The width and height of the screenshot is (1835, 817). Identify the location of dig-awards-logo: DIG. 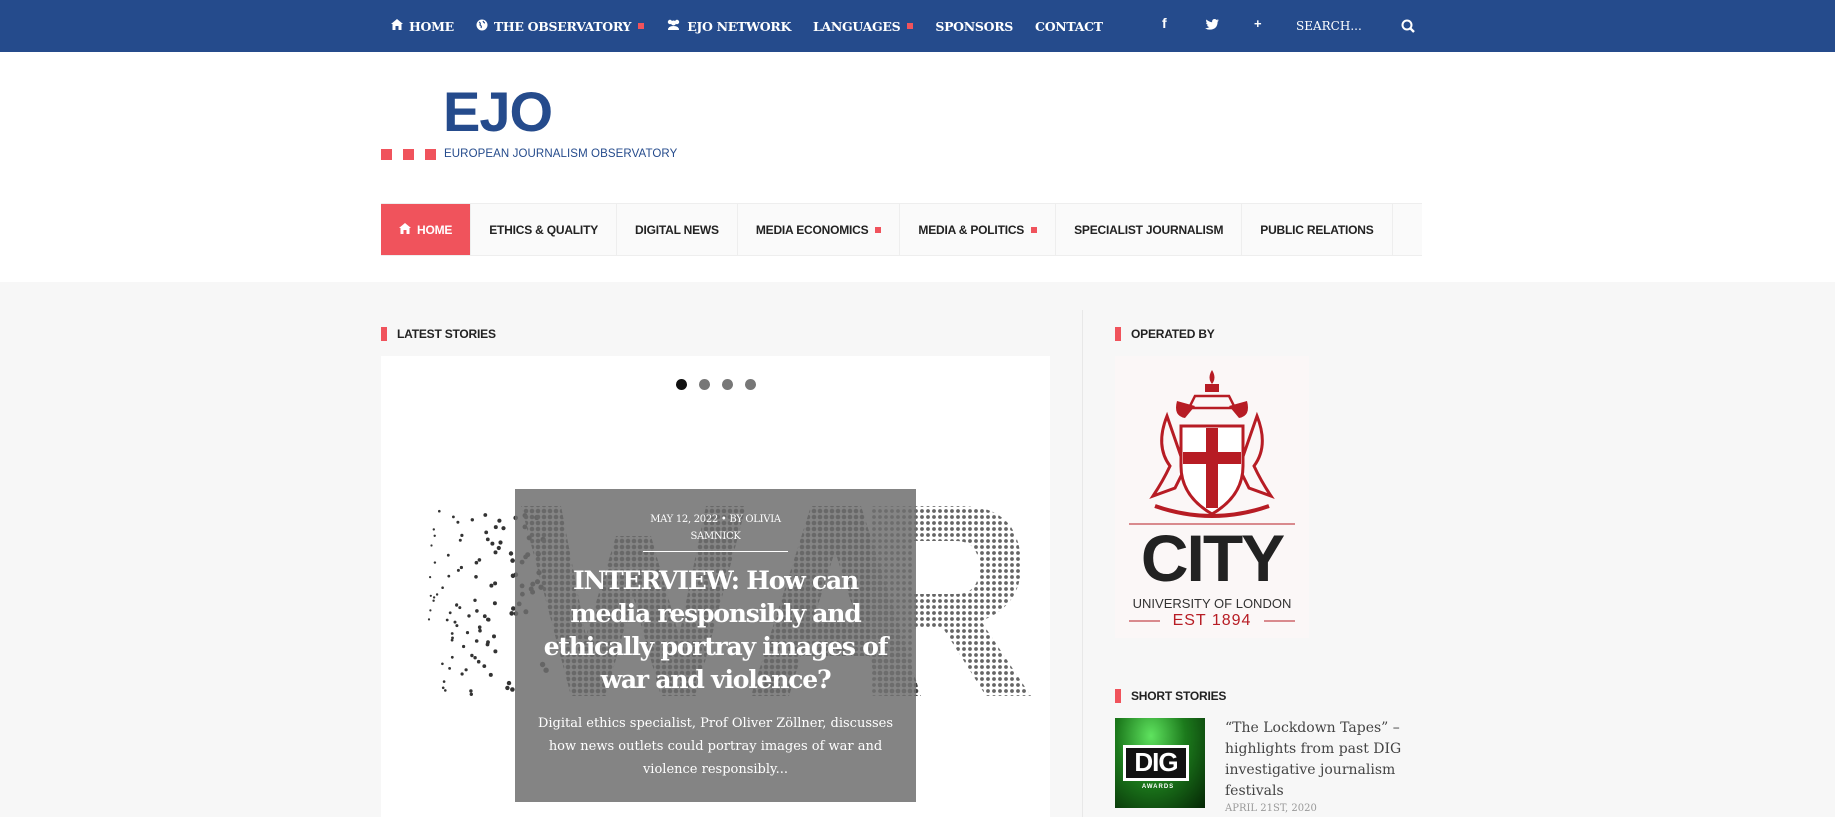
(1156, 763).